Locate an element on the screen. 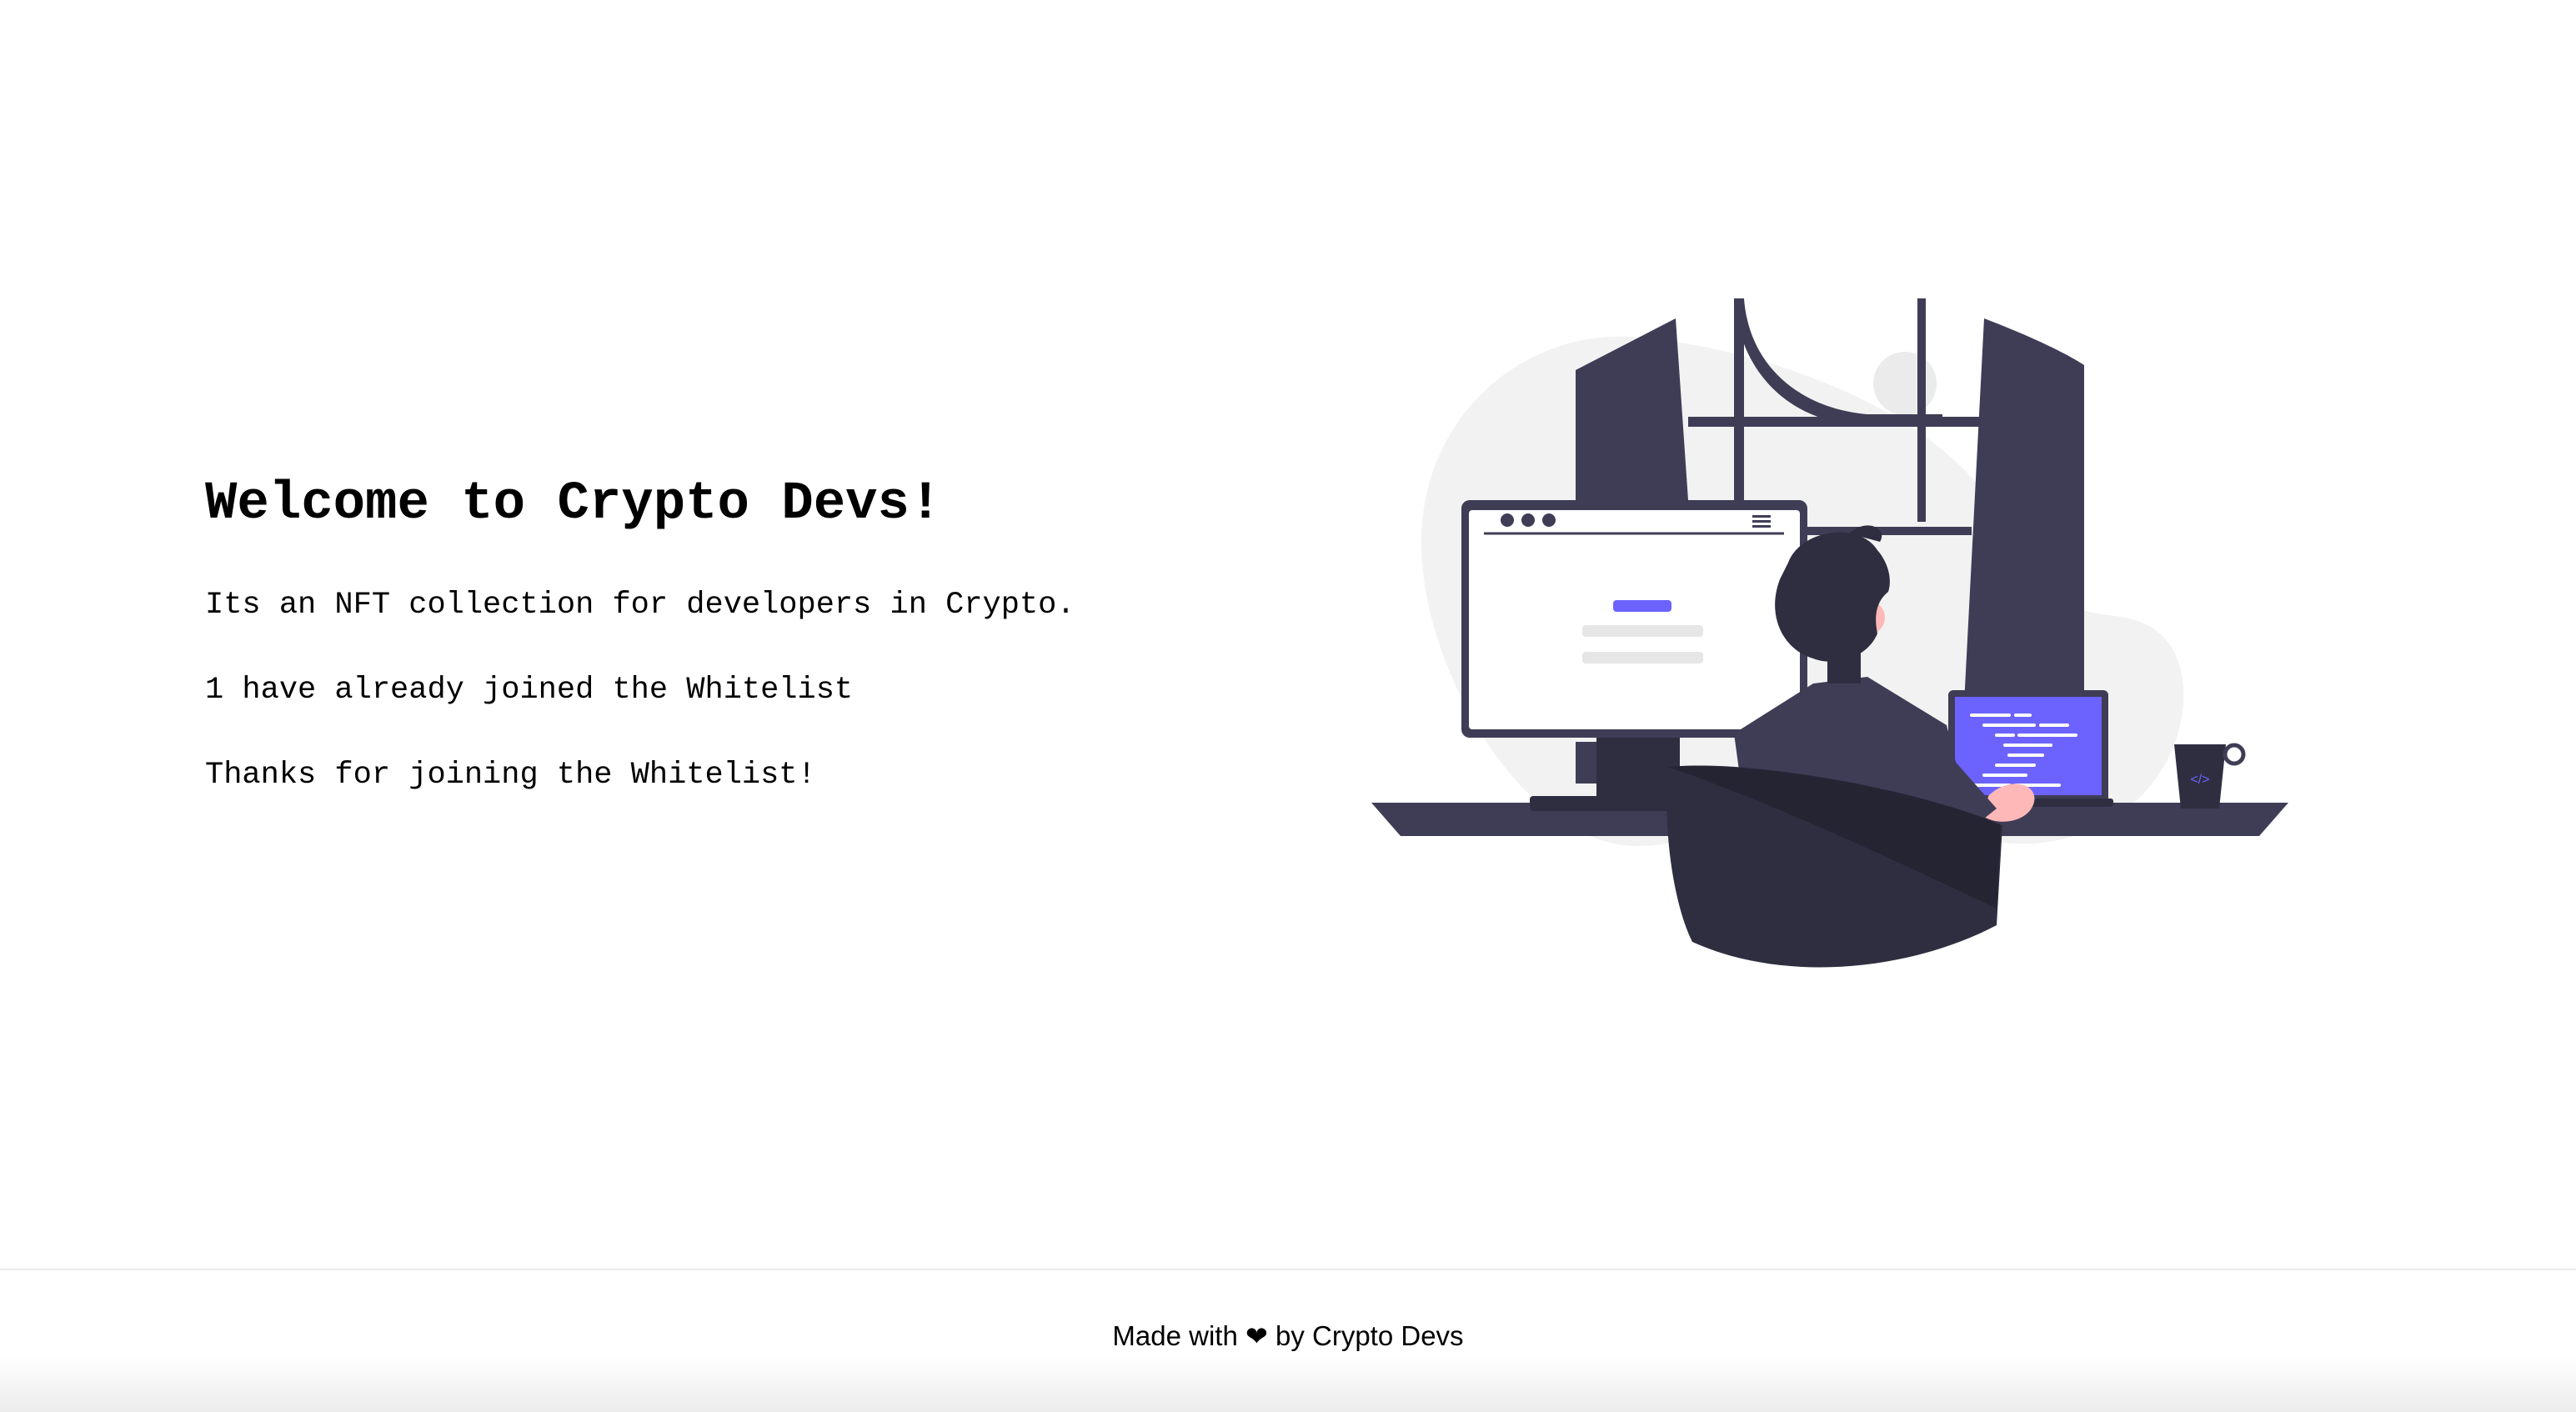  whitelist-count: 1 have already joined the Whitelist is located at coordinates (529, 690).